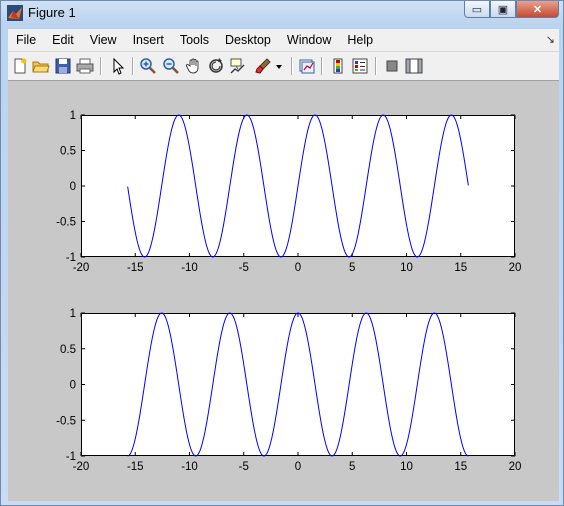  What do you see at coordinates (279, 66) in the screenshot?
I see `brush-dropdown-icon` at bounding box center [279, 66].